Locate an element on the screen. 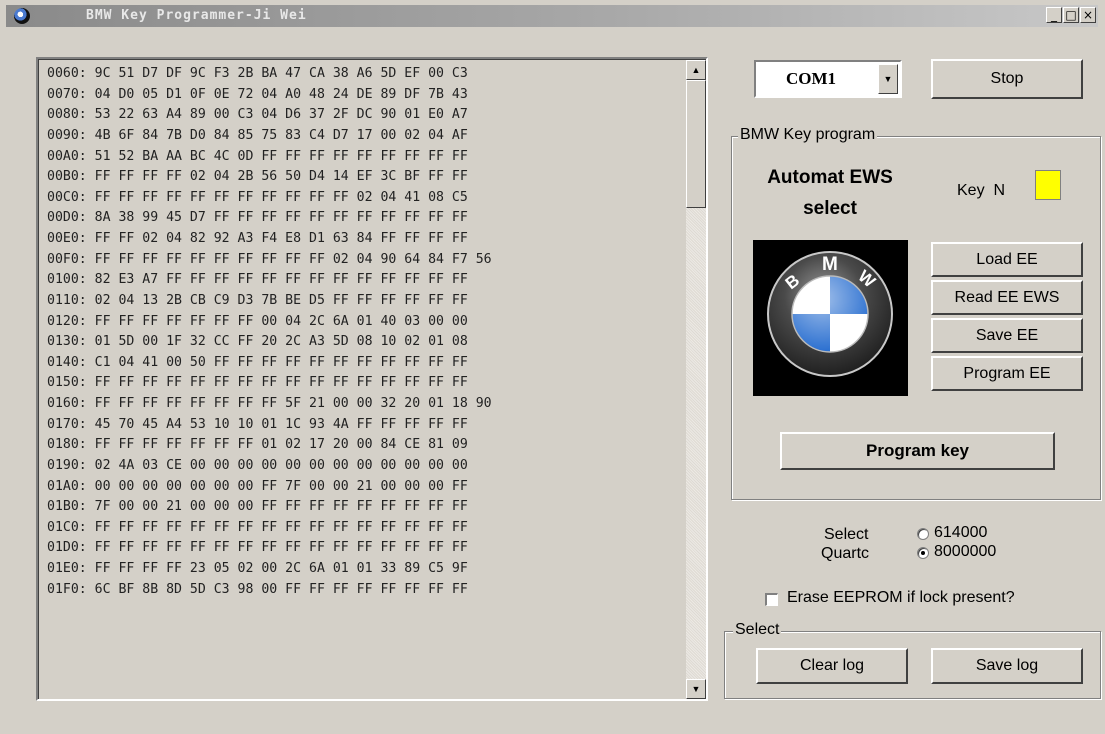 This screenshot has width=1105, height=734. erase-eeprom-label: Erase EEPROM if lock present? is located at coordinates (901, 597).